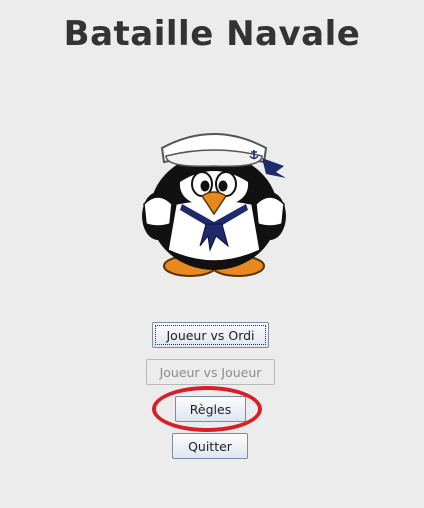  Describe the element at coordinates (214, 205) in the screenshot. I see `sailor-penguin-image` at that location.